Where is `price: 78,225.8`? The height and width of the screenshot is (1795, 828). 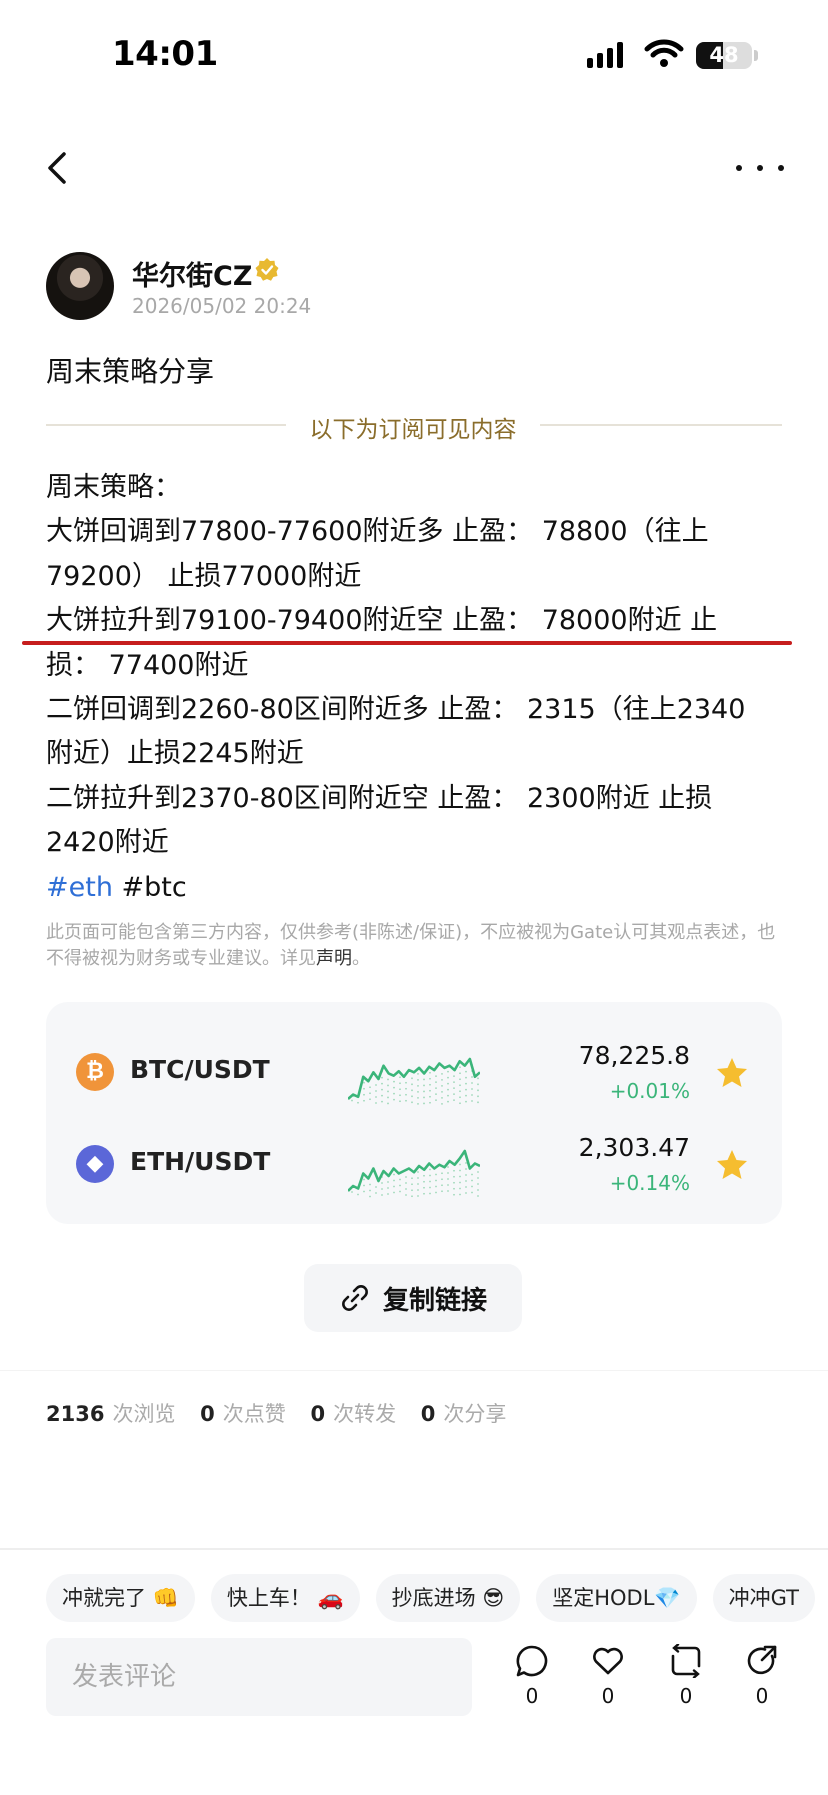 price: 78,225.8 is located at coordinates (634, 1055).